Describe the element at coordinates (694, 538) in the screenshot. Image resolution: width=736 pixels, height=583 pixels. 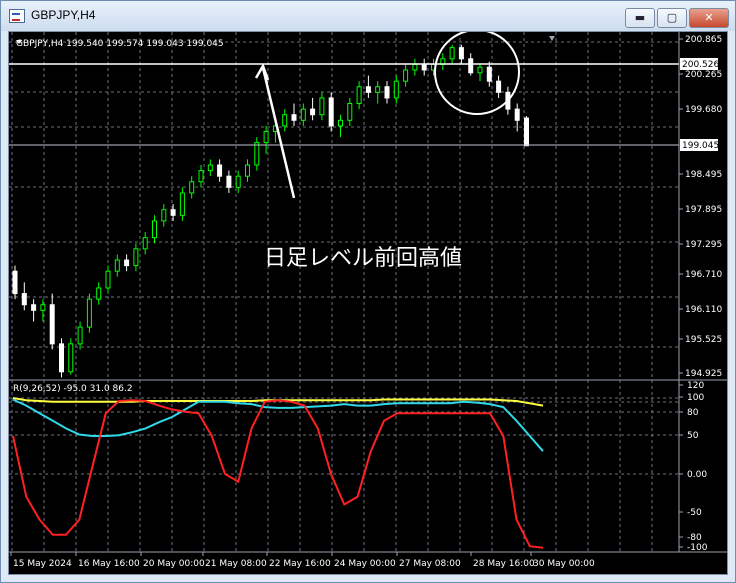
I see `indicator-tick-label: -80` at that location.